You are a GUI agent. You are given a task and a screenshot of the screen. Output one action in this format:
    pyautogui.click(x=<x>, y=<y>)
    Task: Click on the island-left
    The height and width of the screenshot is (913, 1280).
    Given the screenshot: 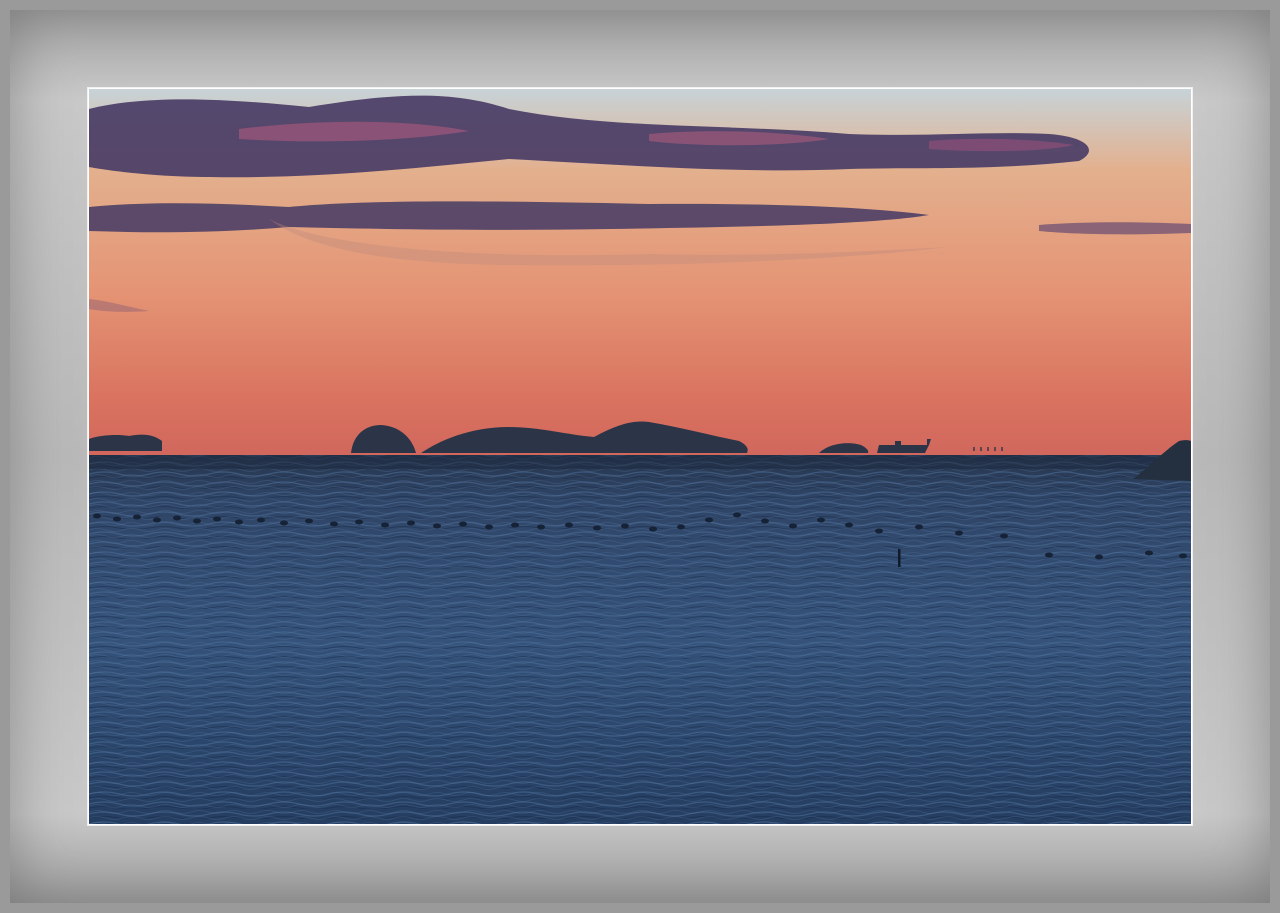 What is the action you would take?
    pyautogui.click(x=125, y=442)
    